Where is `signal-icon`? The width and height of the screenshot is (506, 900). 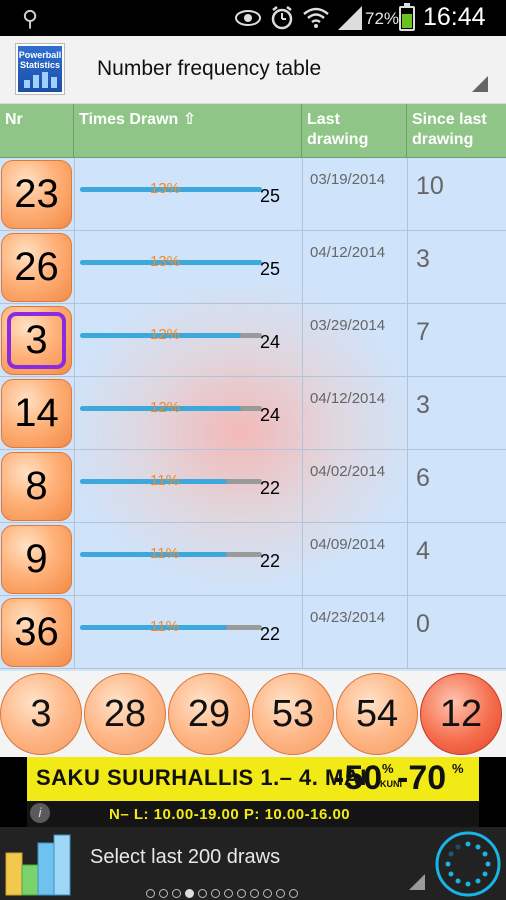 signal-icon is located at coordinates (350, 18).